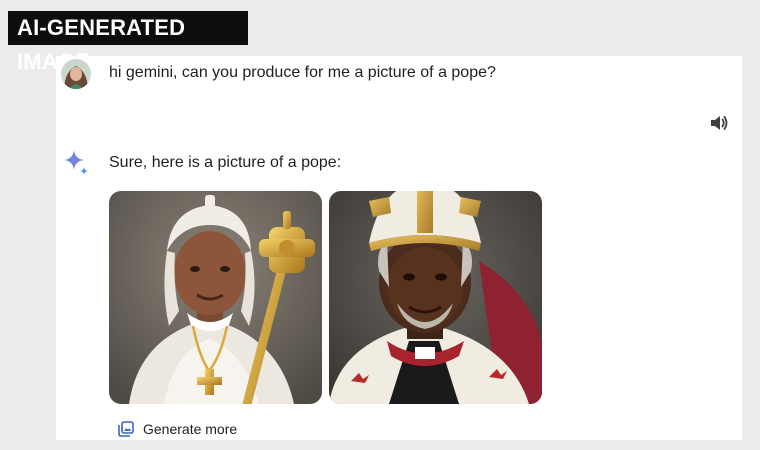 The image size is (760, 450). I want to click on ai-generated-badge: AI-GENERATED IMAGE, so click(128, 42).